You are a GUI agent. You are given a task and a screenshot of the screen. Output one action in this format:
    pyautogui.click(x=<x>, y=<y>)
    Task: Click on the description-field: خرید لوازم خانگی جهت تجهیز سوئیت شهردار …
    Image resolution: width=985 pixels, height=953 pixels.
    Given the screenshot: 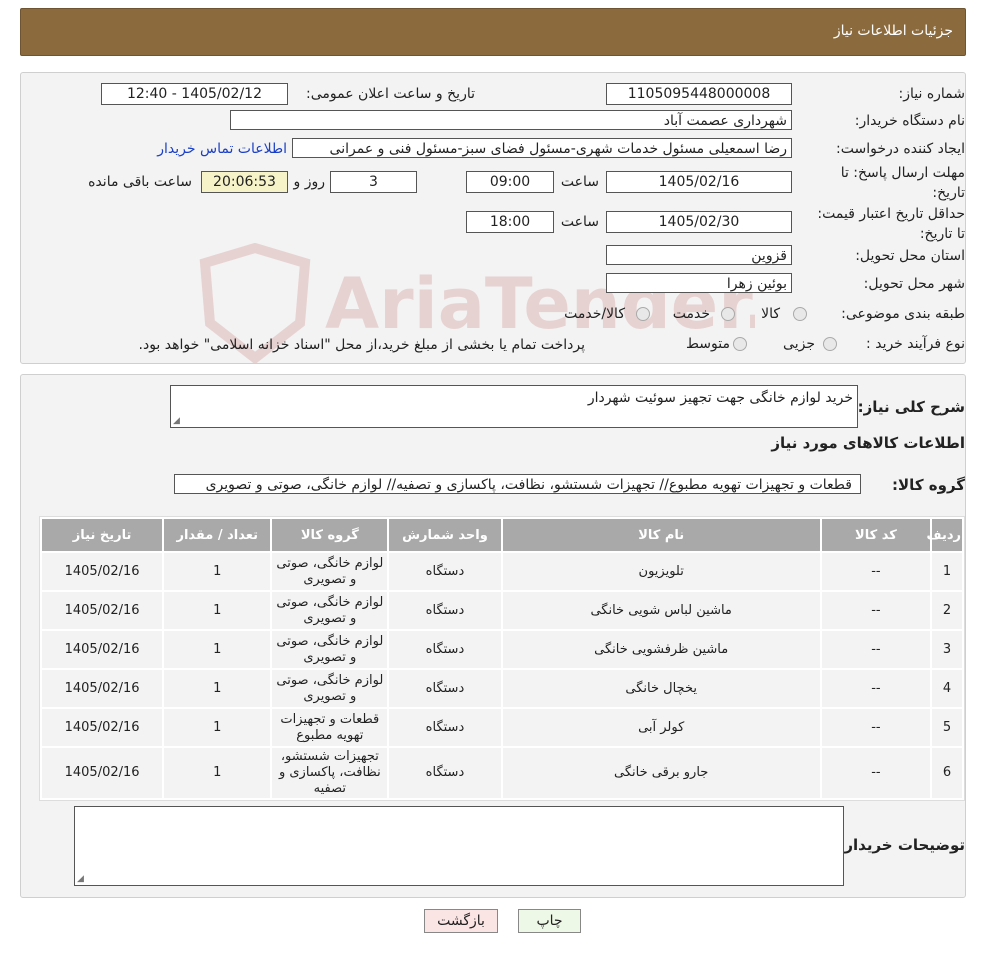 What is the action you would take?
    pyautogui.click(x=514, y=406)
    